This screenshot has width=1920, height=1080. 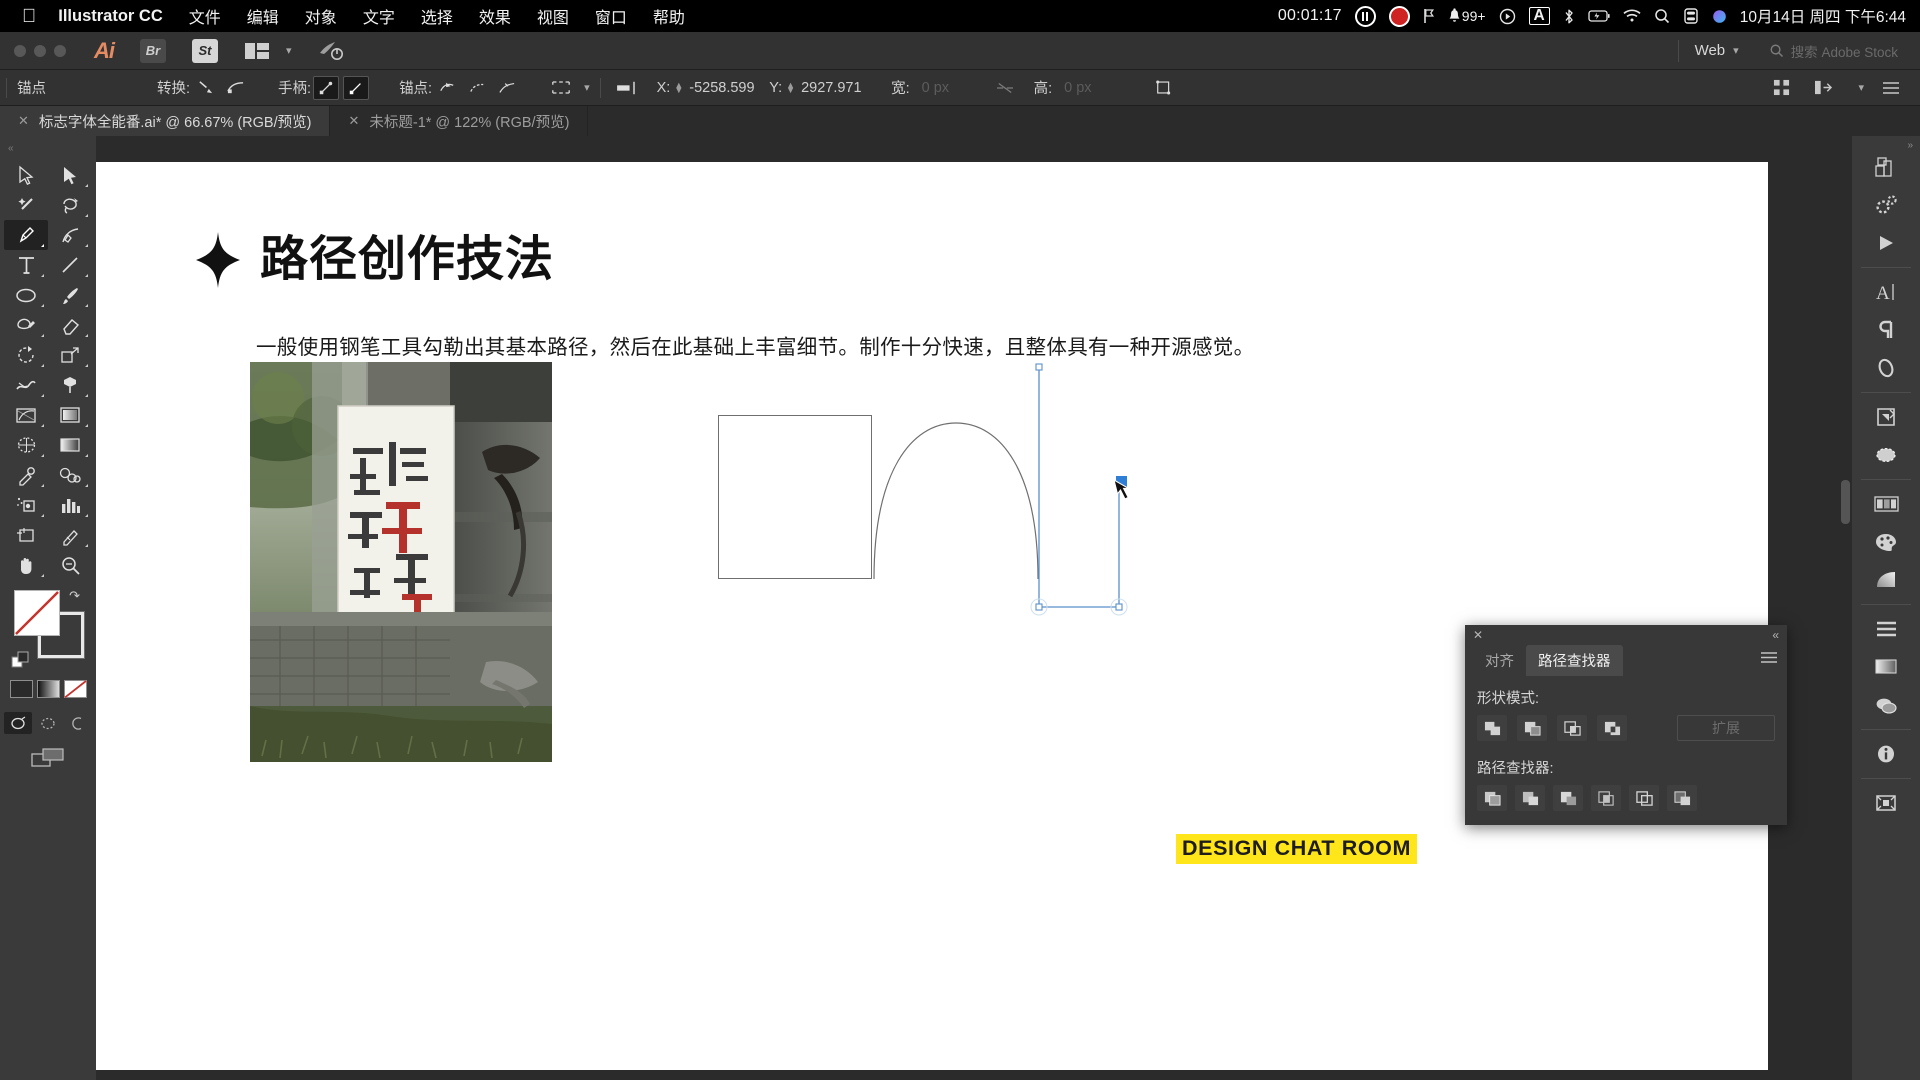 I want to click on panel-expand-icon: », so click(x=1910, y=145).